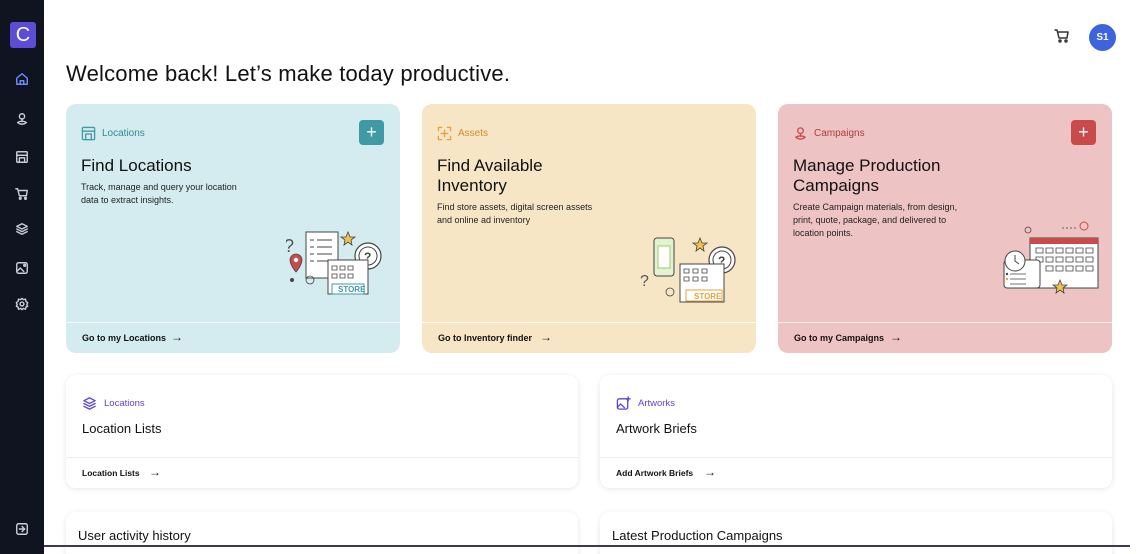 The image size is (1140, 554). What do you see at coordinates (473, 133) in the screenshot?
I see `card-tag-label: Assets` at bounding box center [473, 133].